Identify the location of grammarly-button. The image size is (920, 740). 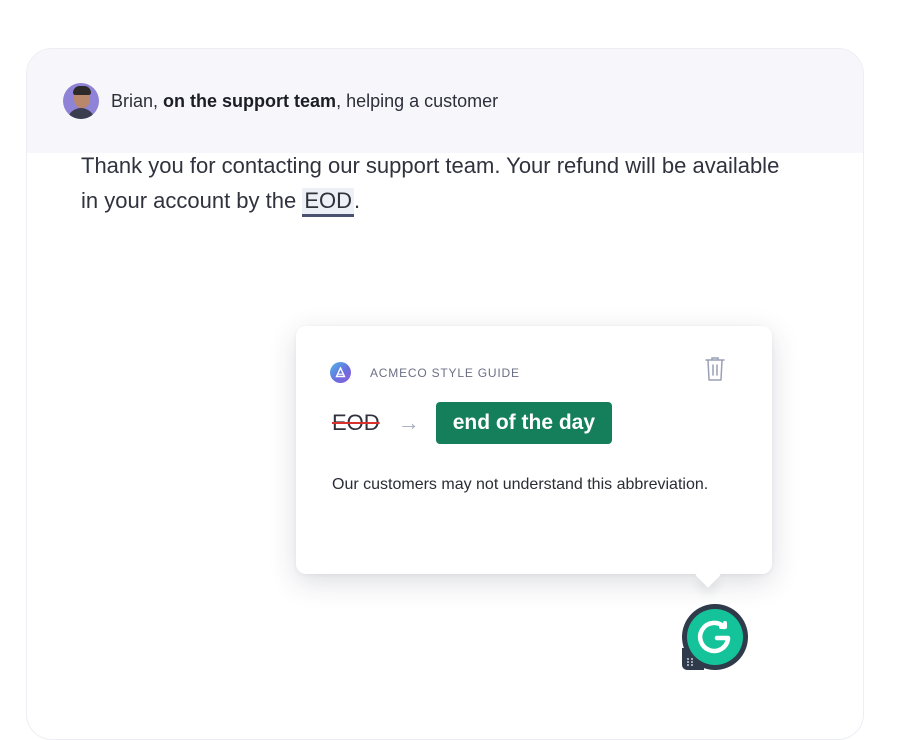
(715, 637).